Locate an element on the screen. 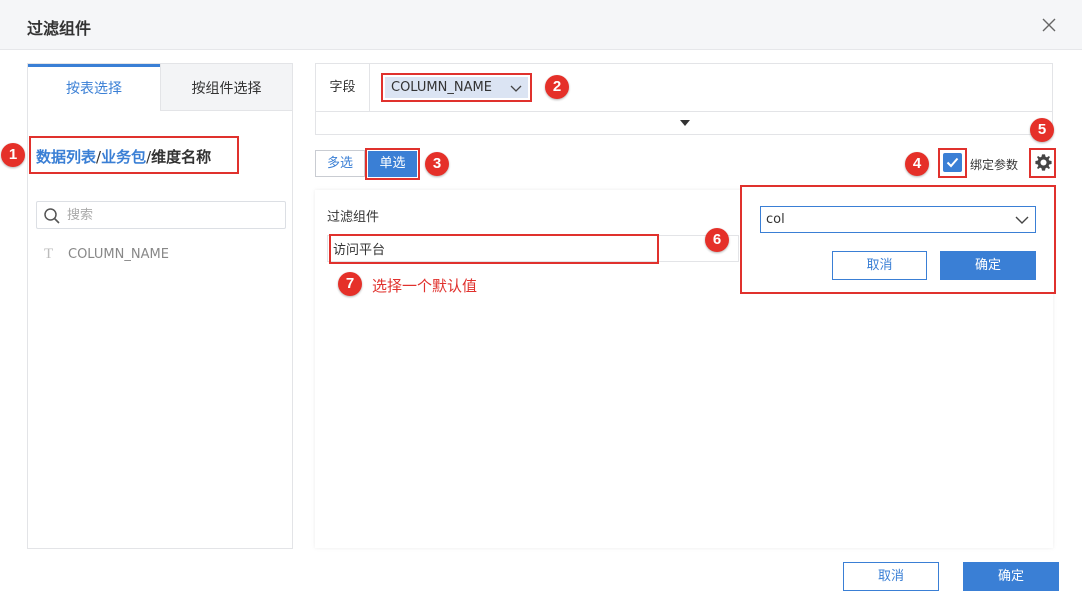  breadcrumb-data-list: 数据列表 is located at coordinates (66, 157).